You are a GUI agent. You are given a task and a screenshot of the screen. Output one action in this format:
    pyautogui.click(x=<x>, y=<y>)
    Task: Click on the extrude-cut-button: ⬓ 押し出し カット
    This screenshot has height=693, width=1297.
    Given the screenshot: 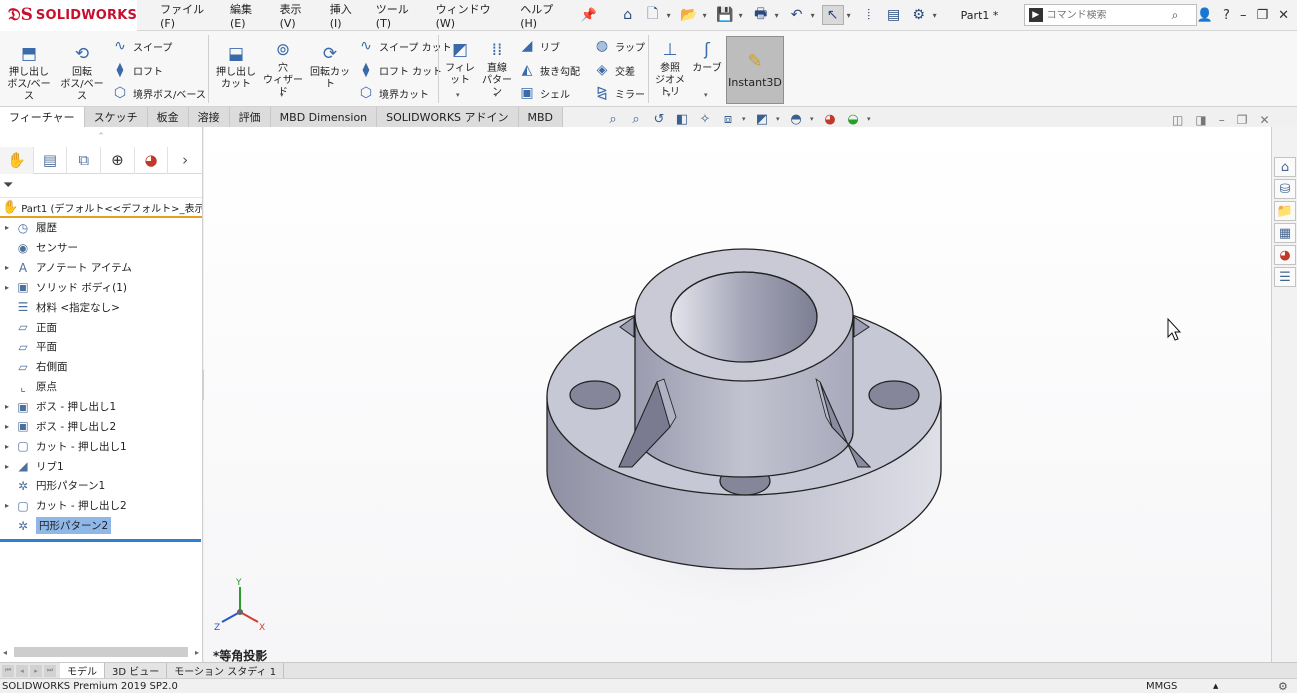 What is the action you would take?
    pyautogui.click(x=236, y=67)
    